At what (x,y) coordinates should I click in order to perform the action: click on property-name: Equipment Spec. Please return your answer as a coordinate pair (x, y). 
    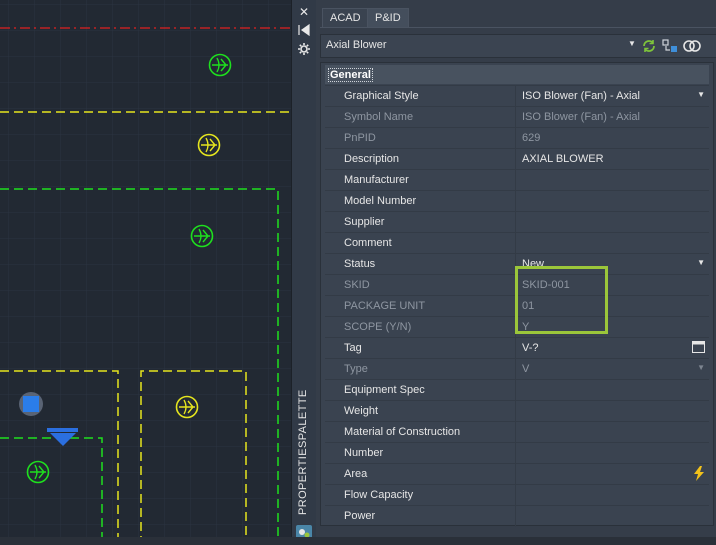
    Looking at the image, I should click on (384, 390).